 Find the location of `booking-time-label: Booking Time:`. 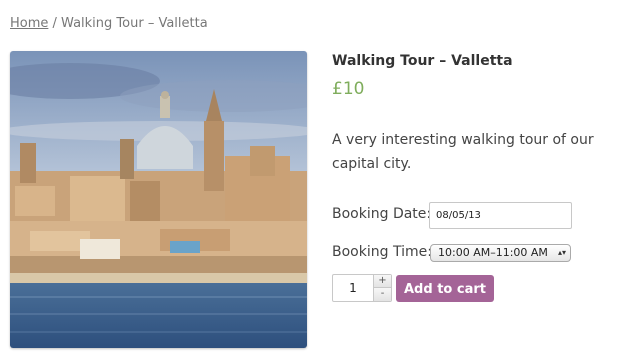

booking-time-label: Booking Time: is located at coordinates (382, 252).